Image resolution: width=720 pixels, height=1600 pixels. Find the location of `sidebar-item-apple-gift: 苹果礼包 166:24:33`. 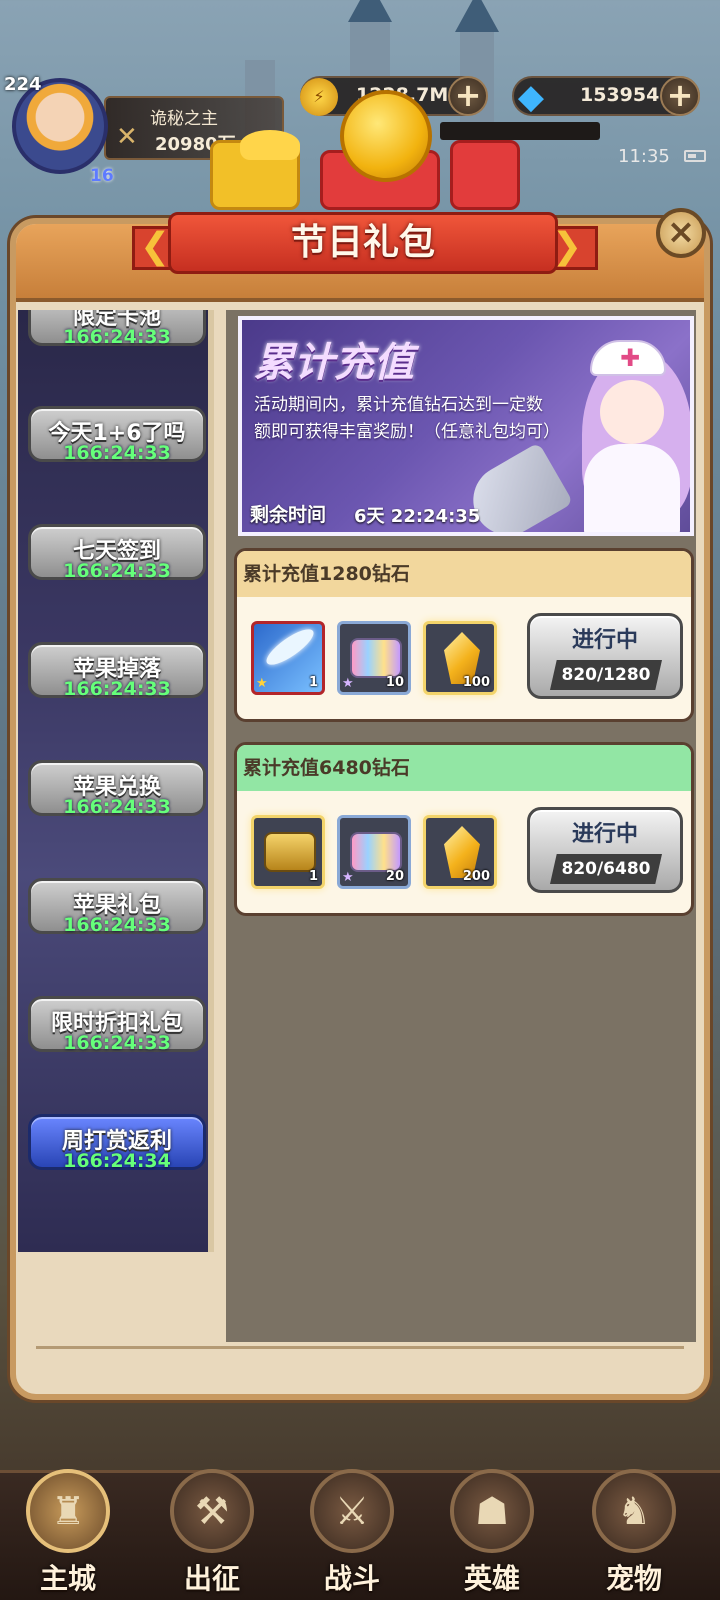

sidebar-item-apple-gift: 苹果礼包 166:24:33 is located at coordinates (117, 916).